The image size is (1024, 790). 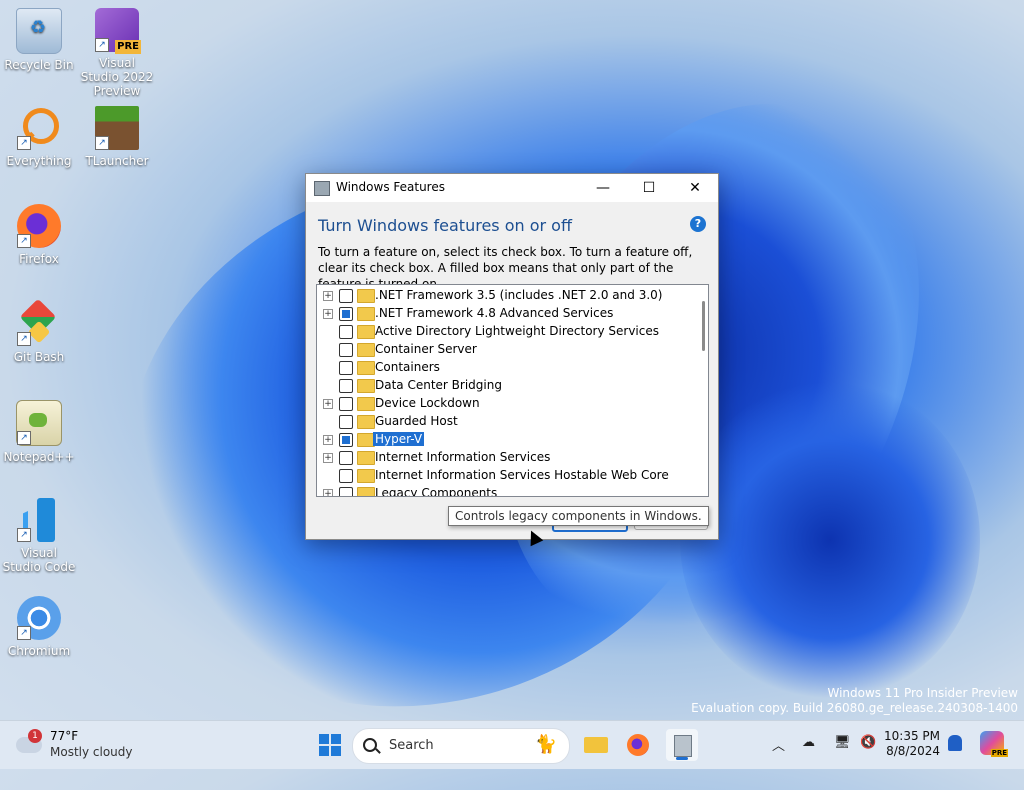 What do you see at coordinates (603, 188) in the screenshot?
I see `minimize-button: —` at bounding box center [603, 188].